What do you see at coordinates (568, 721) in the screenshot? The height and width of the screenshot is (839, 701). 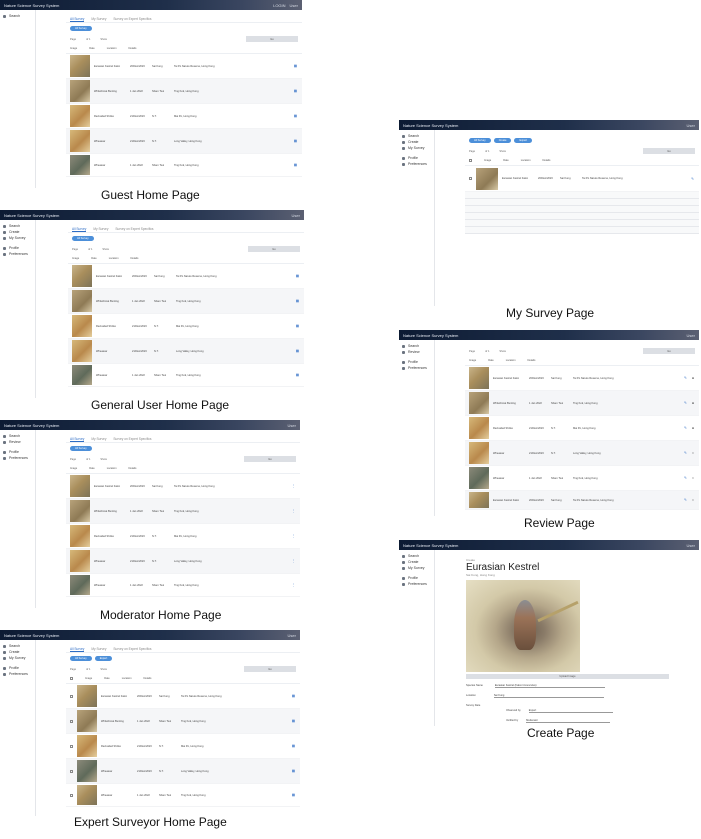 I see `verified-input: Moderator` at bounding box center [568, 721].